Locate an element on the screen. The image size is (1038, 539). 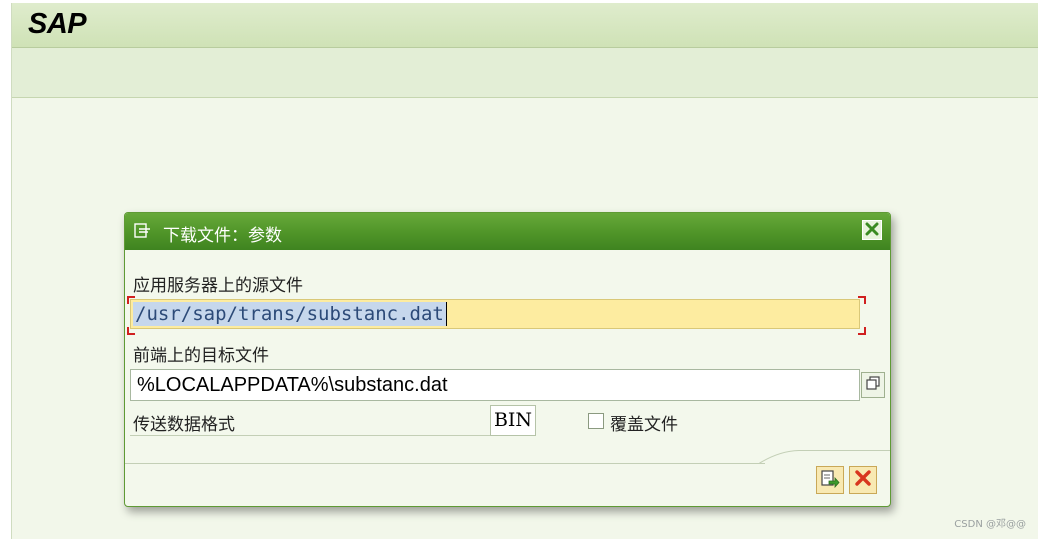
download-icon is located at coordinates (830, 480).